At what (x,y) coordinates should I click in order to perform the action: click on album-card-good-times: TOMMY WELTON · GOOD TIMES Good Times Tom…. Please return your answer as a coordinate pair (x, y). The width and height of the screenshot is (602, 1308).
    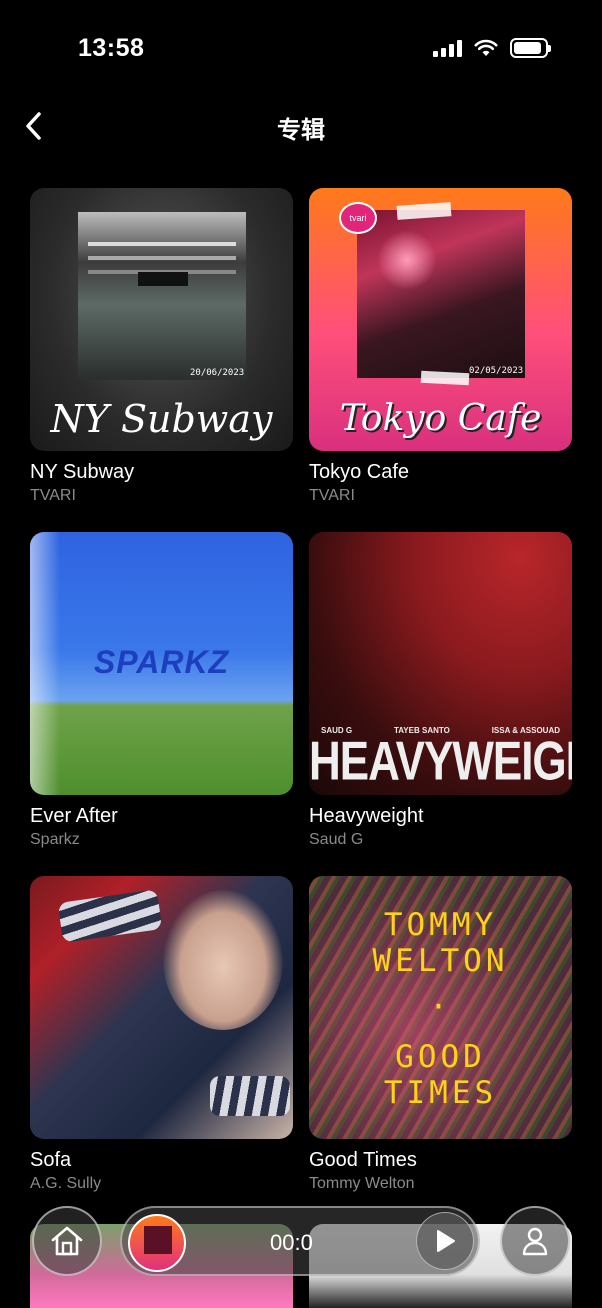
    Looking at the image, I should click on (440, 1048).